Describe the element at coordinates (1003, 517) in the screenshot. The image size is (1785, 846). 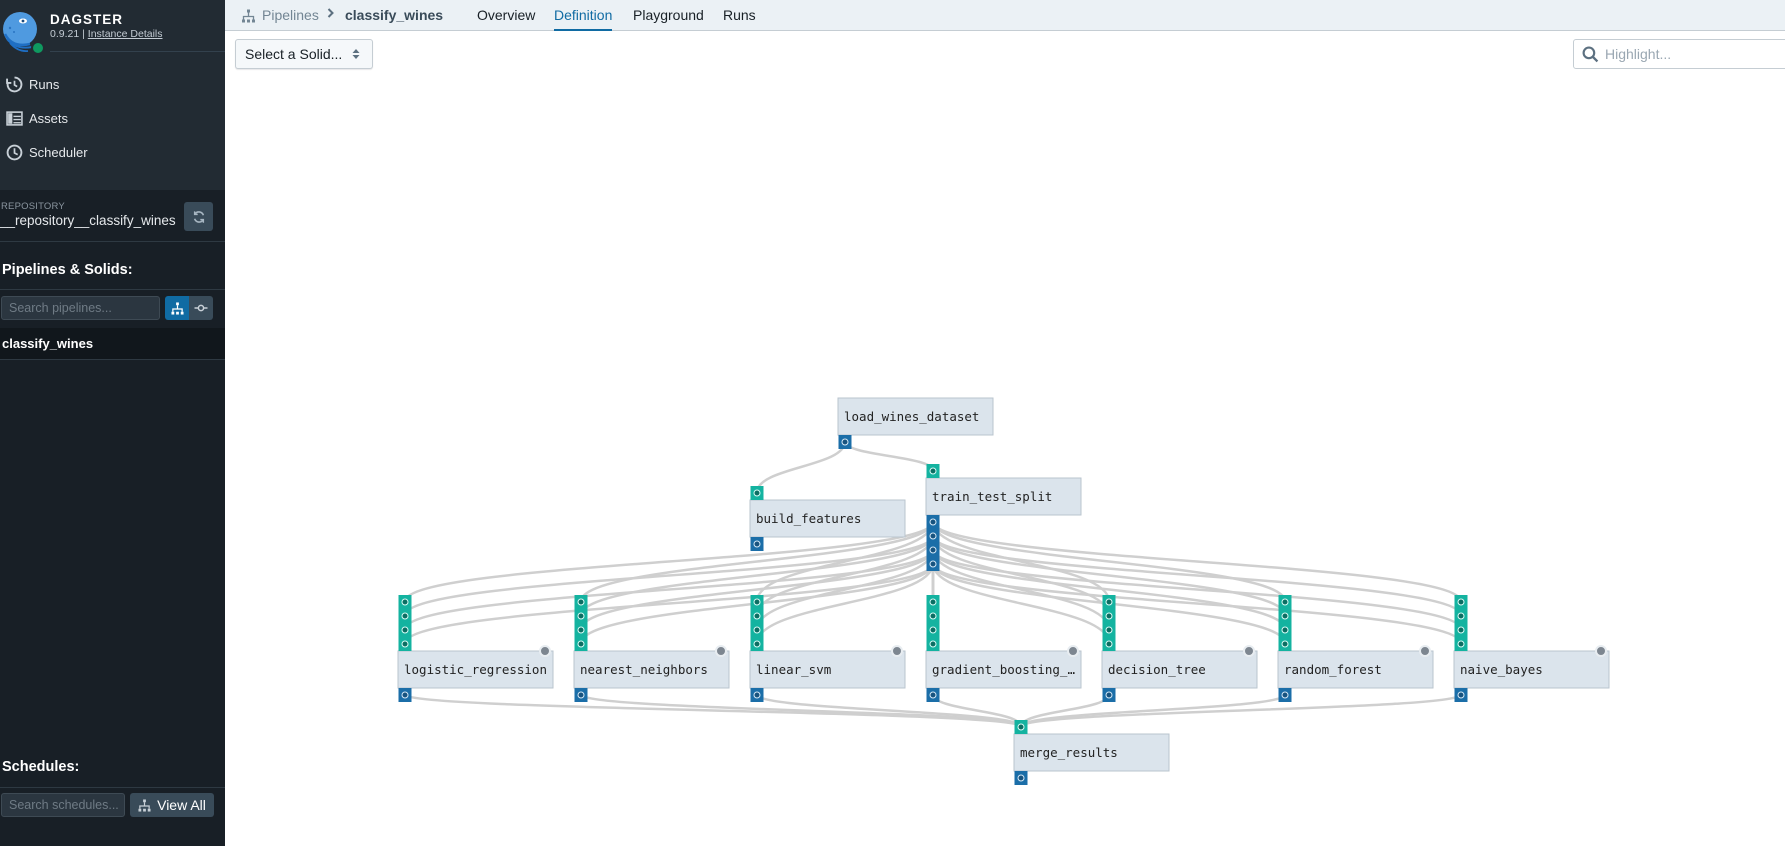
I see `solid-node-train_test_split: train_test_split` at that location.